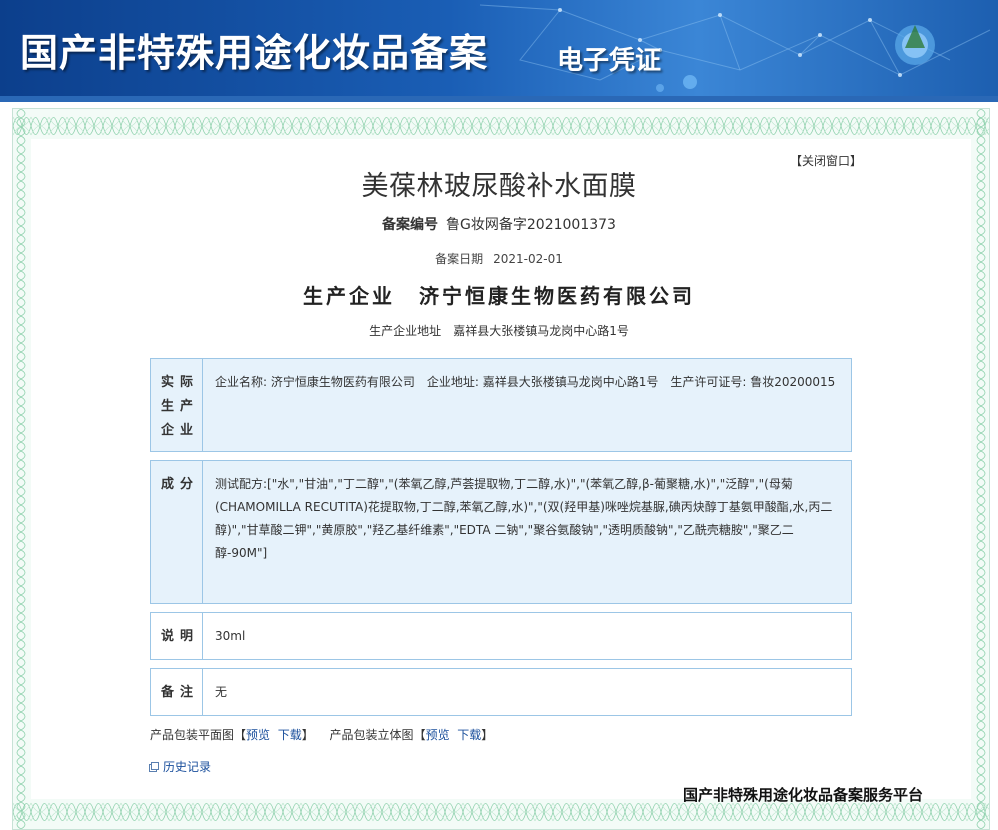 Image resolution: width=998 pixels, height=830 pixels. I want to click on registration-date: 2021-02-01, so click(528, 259).